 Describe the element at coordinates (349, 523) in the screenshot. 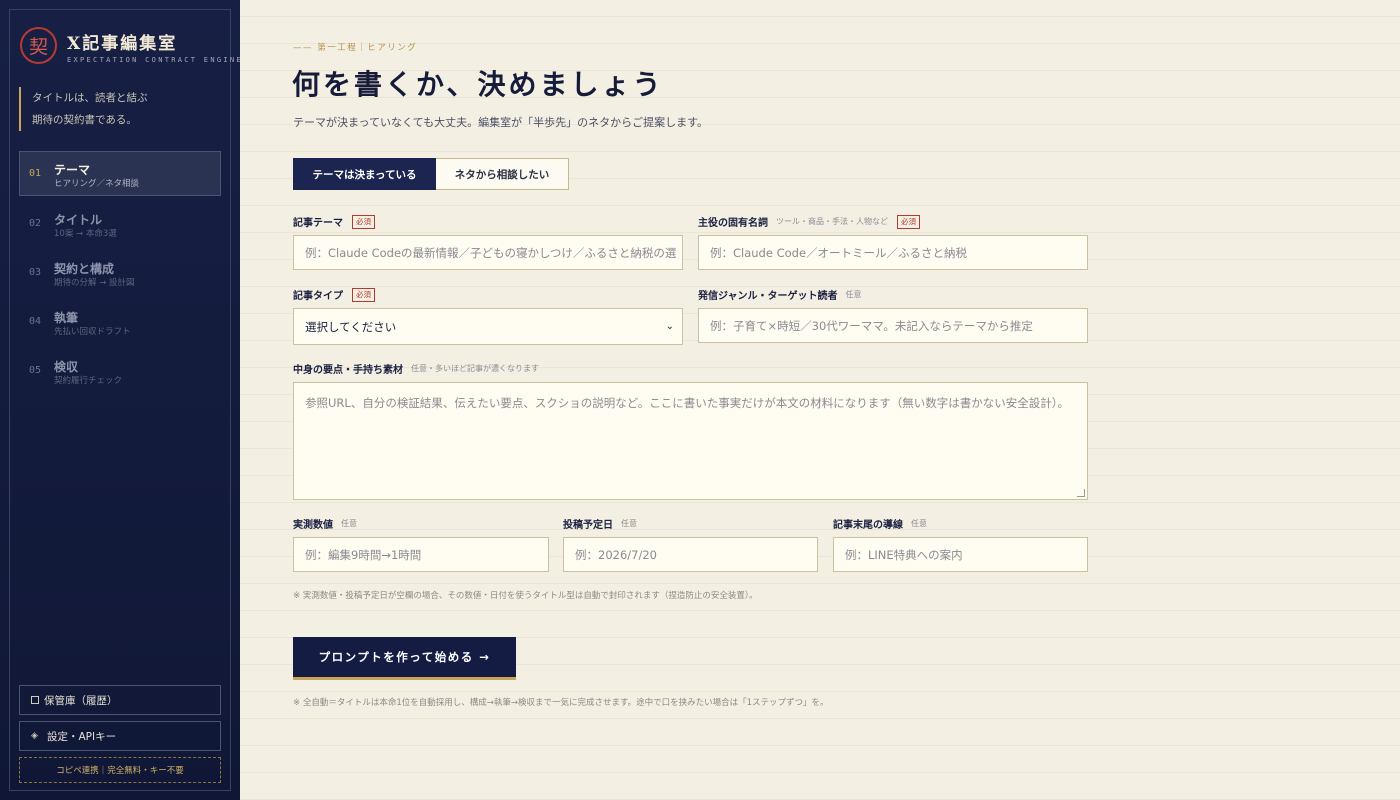

I see `measured-hint: 任意` at that location.